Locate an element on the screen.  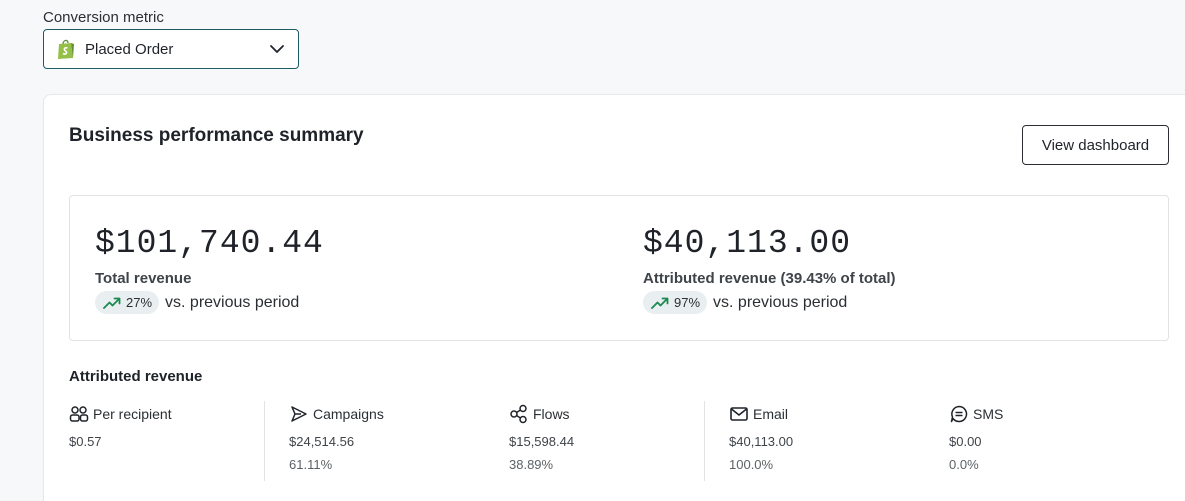
attr-col-email: Email $40,113.00 100.0% is located at coordinates (761, 437).